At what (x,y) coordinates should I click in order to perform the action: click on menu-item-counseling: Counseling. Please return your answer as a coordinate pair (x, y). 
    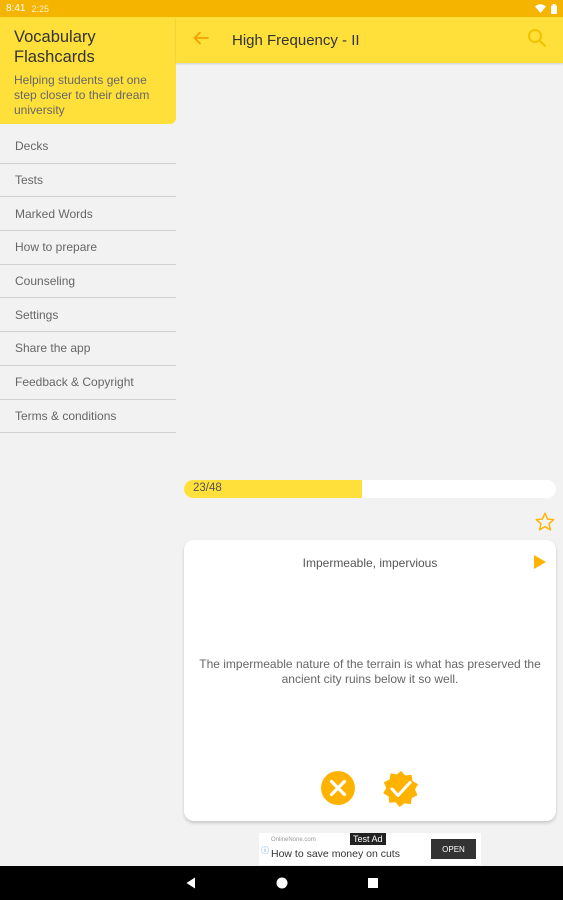
    Looking at the image, I should click on (88, 282).